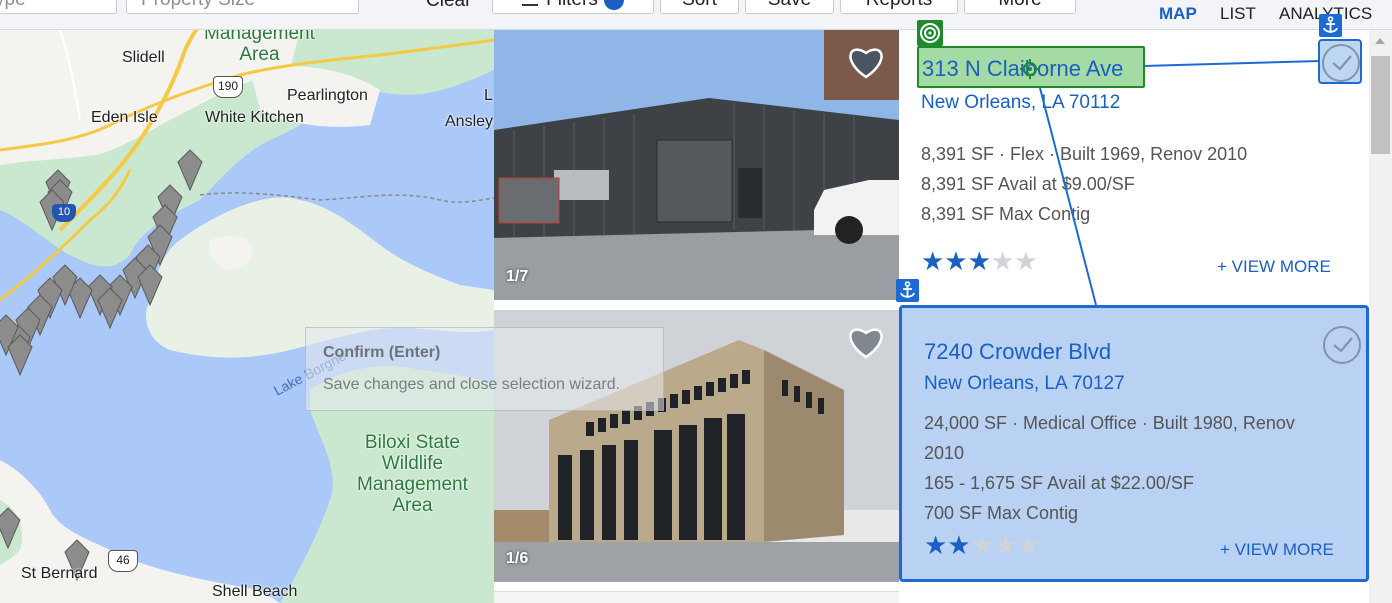 This screenshot has width=1392, height=603. Describe the element at coordinates (930, 33) in the screenshot. I see `target-icon` at that location.